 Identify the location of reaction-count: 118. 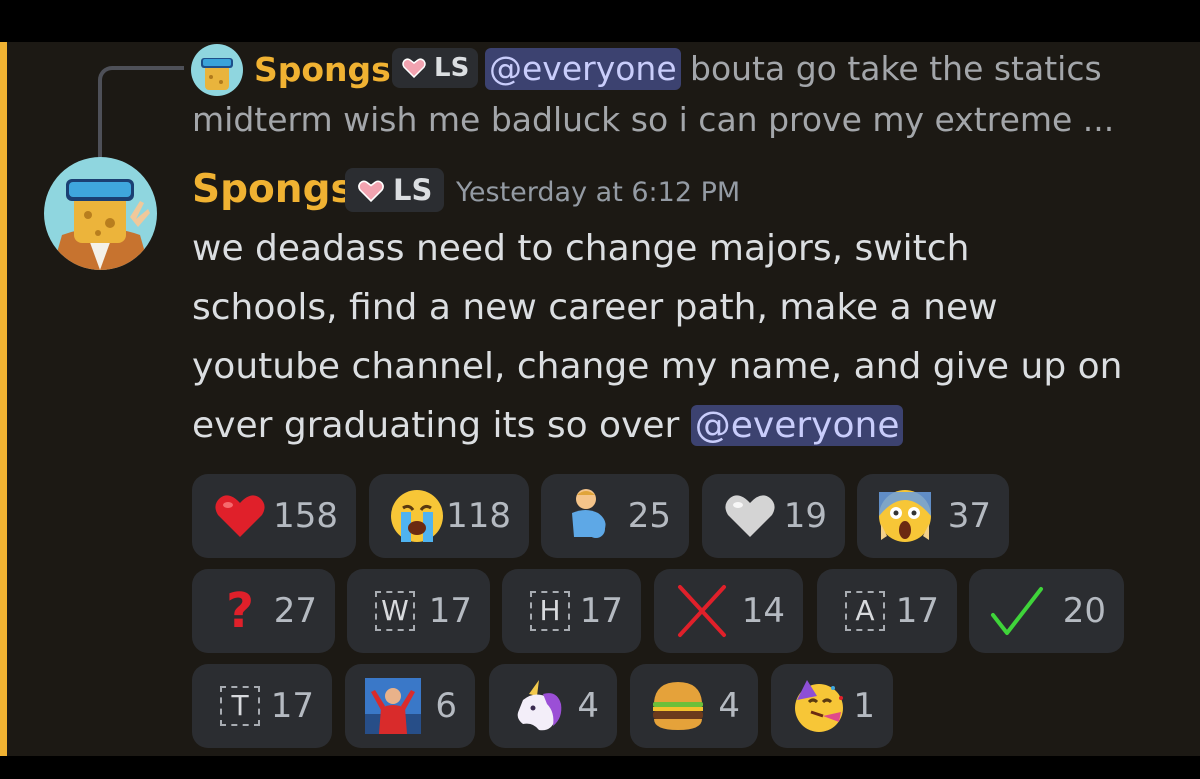
(478, 516).